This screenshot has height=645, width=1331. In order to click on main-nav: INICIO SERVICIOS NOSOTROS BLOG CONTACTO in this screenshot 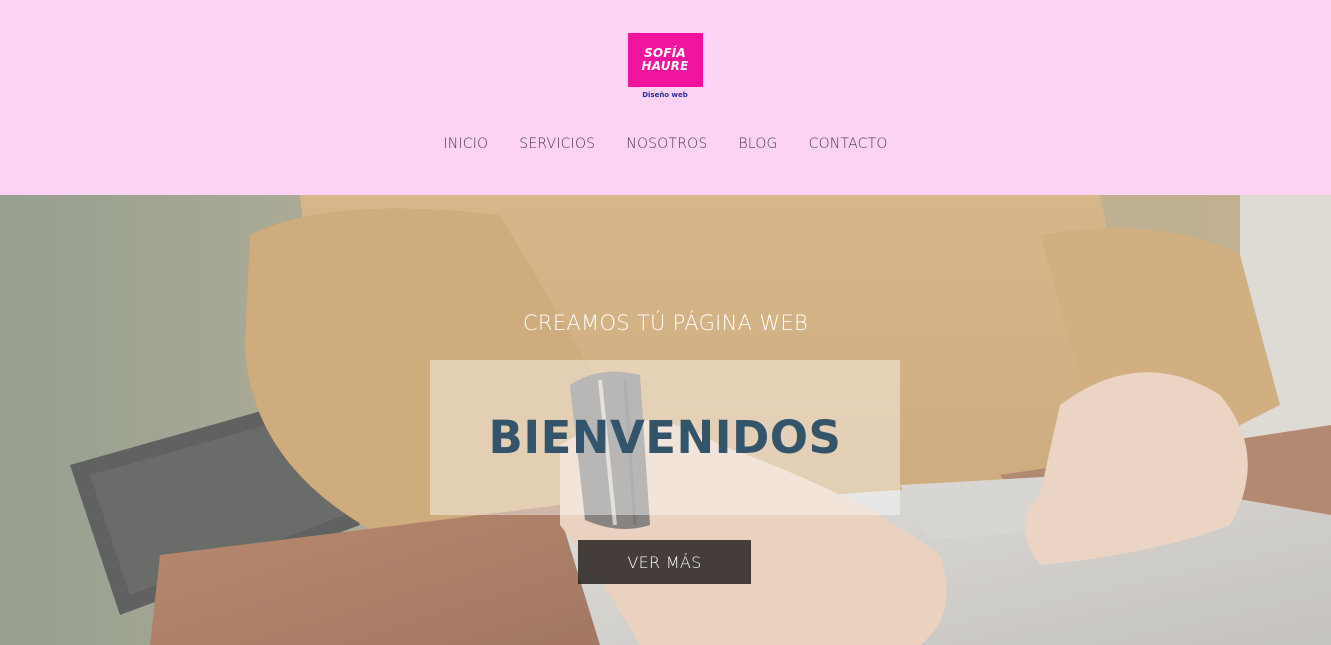, I will do `click(665, 146)`.